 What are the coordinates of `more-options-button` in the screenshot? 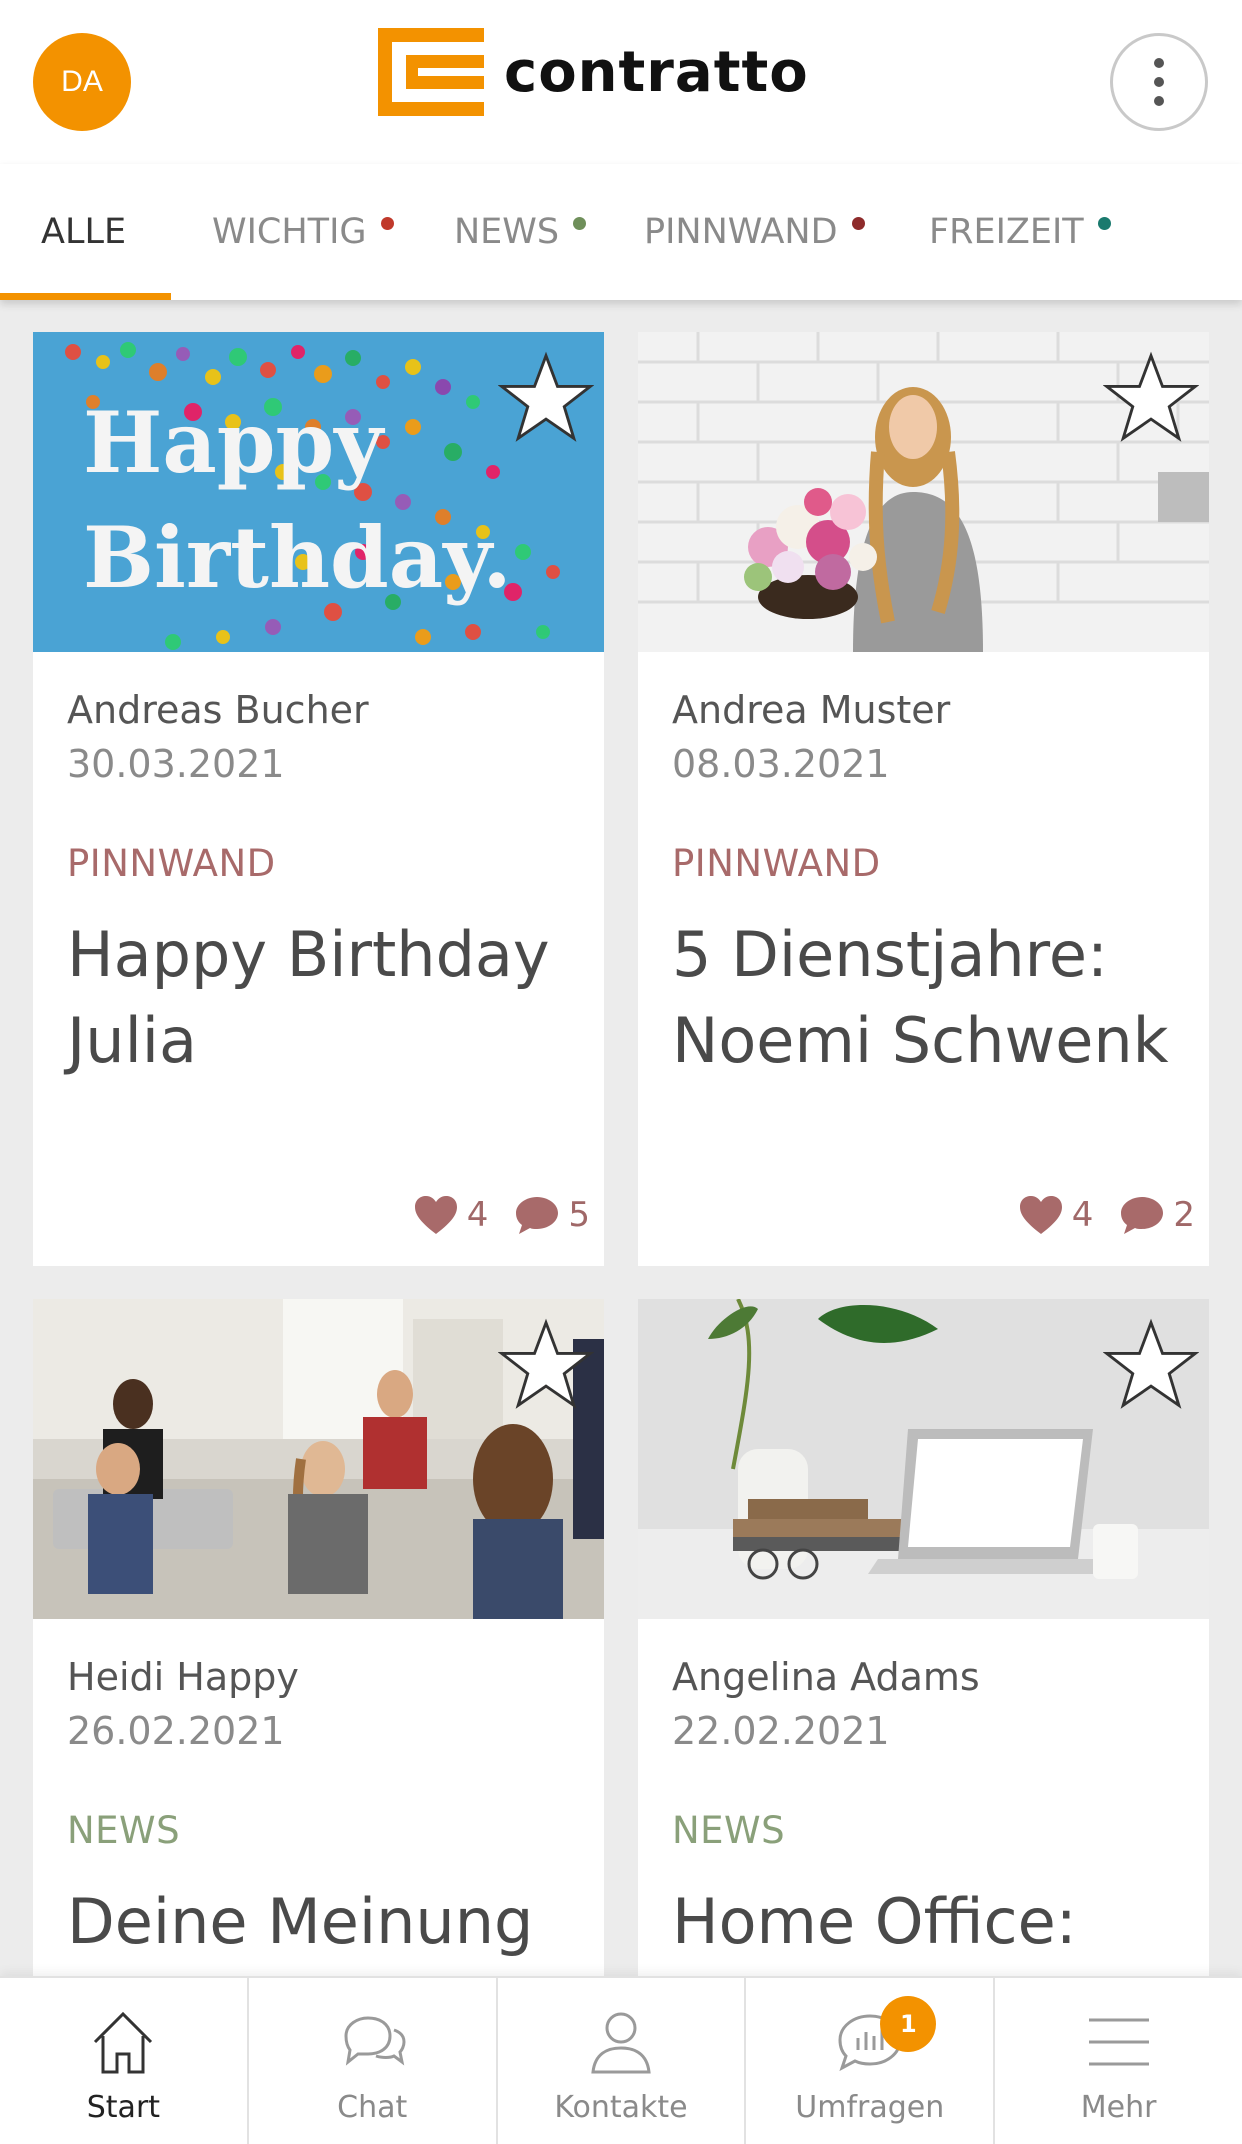 It's located at (1159, 82).